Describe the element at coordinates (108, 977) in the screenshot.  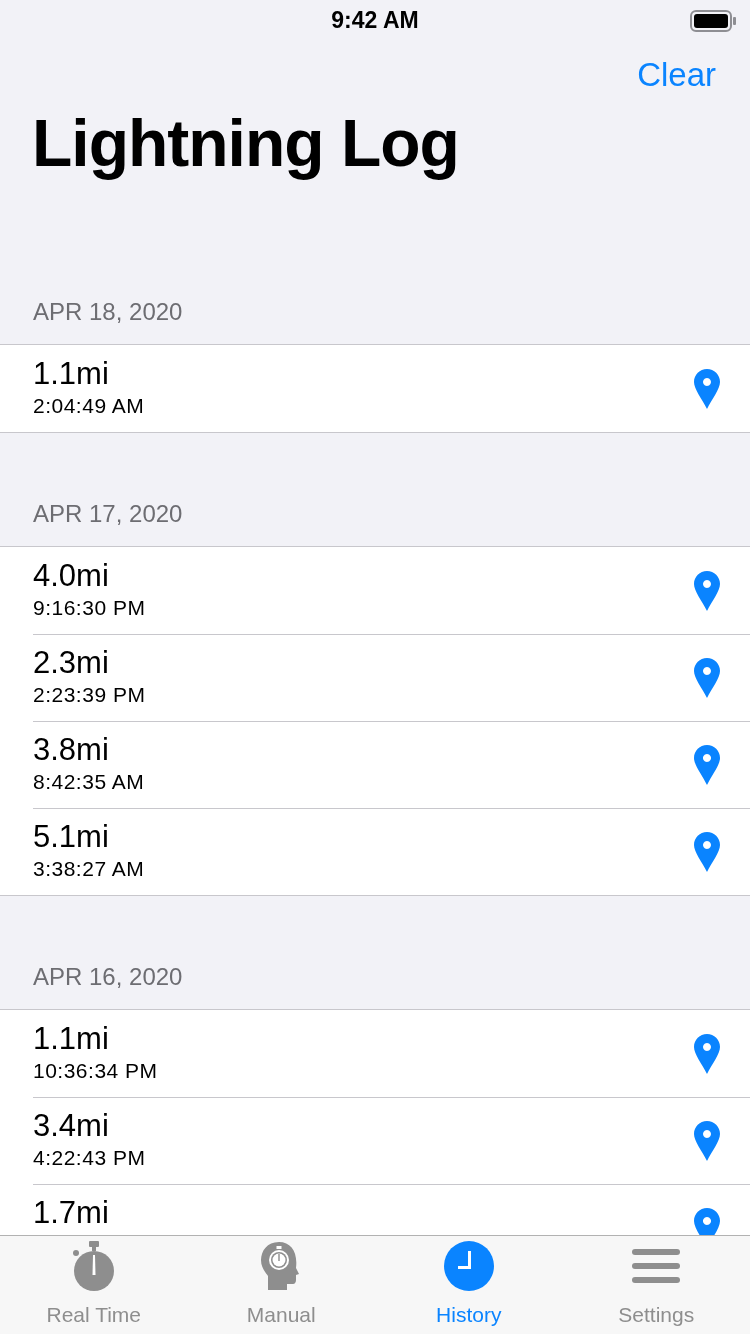
I see `section-header: APR 16, 2020` at that location.